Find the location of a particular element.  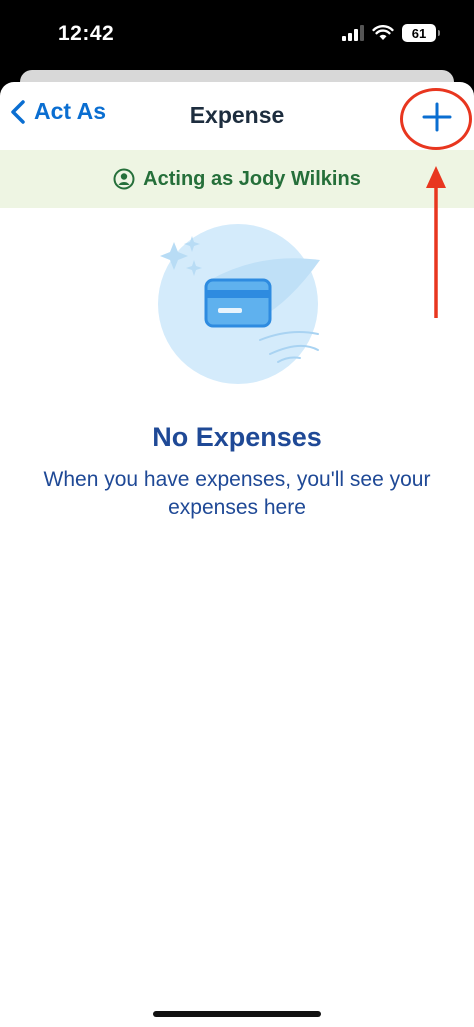

wifi-icon is located at coordinates (383, 32).